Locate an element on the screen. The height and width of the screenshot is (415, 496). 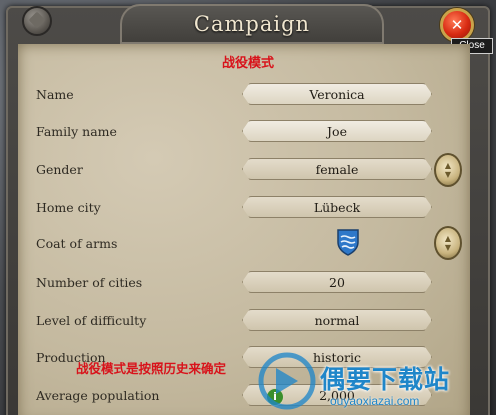
name-label: Name is located at coordinates (55, 94).